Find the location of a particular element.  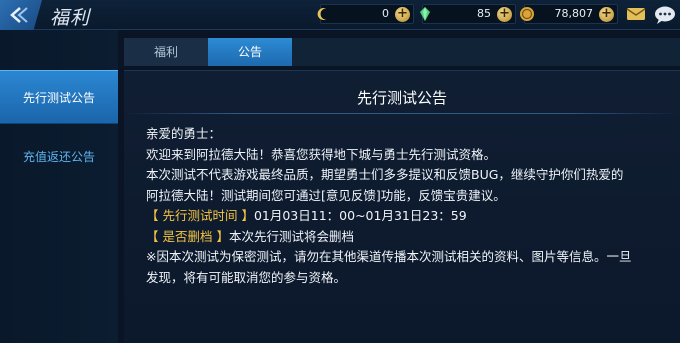

announcement-title: 先行测试公告 is located at coordinates (401, 98).